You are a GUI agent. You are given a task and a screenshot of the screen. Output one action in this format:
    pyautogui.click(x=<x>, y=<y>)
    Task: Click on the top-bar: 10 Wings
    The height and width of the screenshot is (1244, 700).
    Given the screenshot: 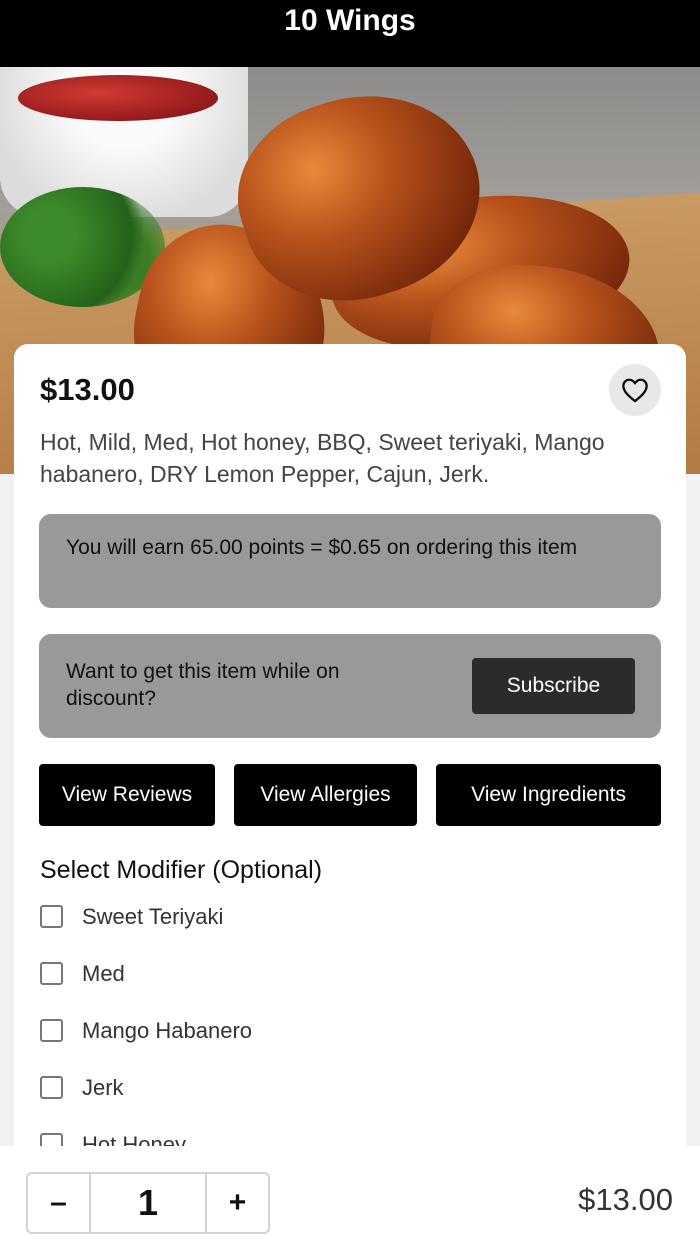 What is the action you would take?
    pyautogui.click(x=350, y=33)
    